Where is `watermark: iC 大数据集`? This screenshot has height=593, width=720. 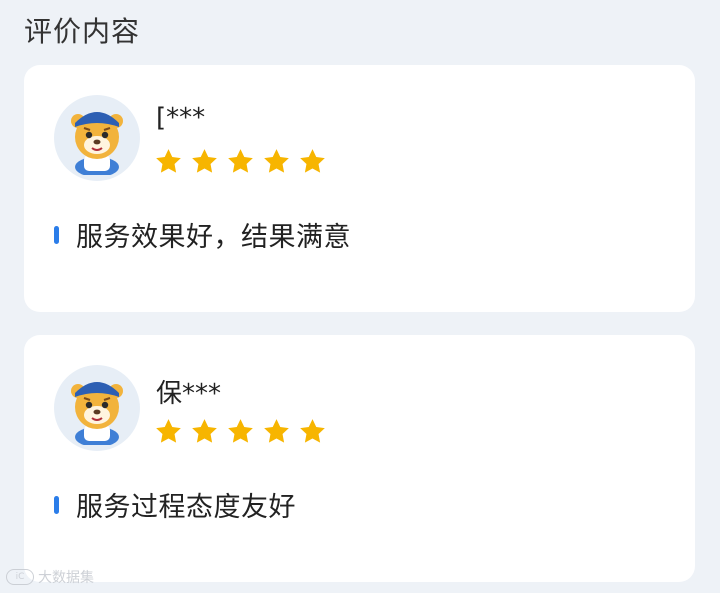
watermark: iC 大数据集 is located at coordinates (50, 577).